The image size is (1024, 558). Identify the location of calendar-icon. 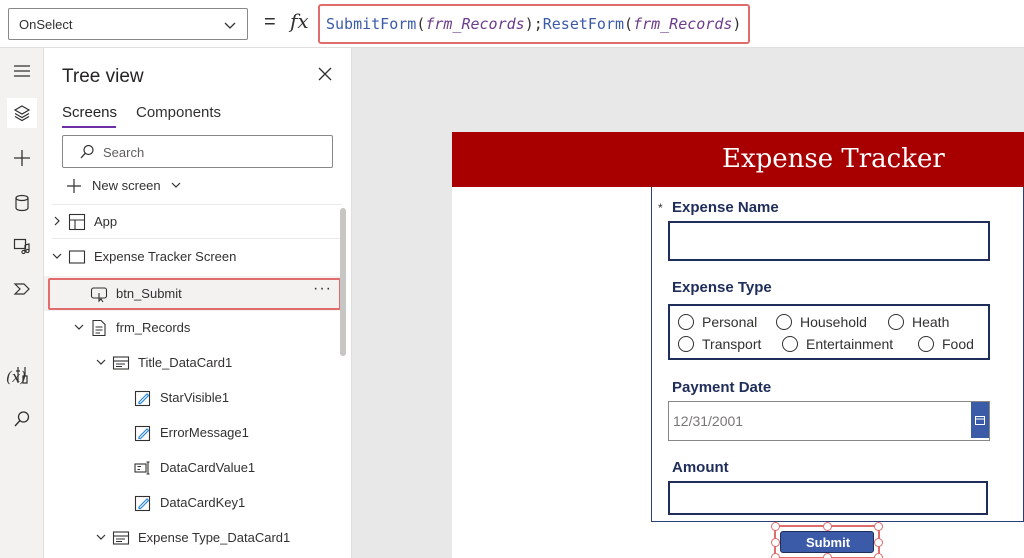
(980, 420).